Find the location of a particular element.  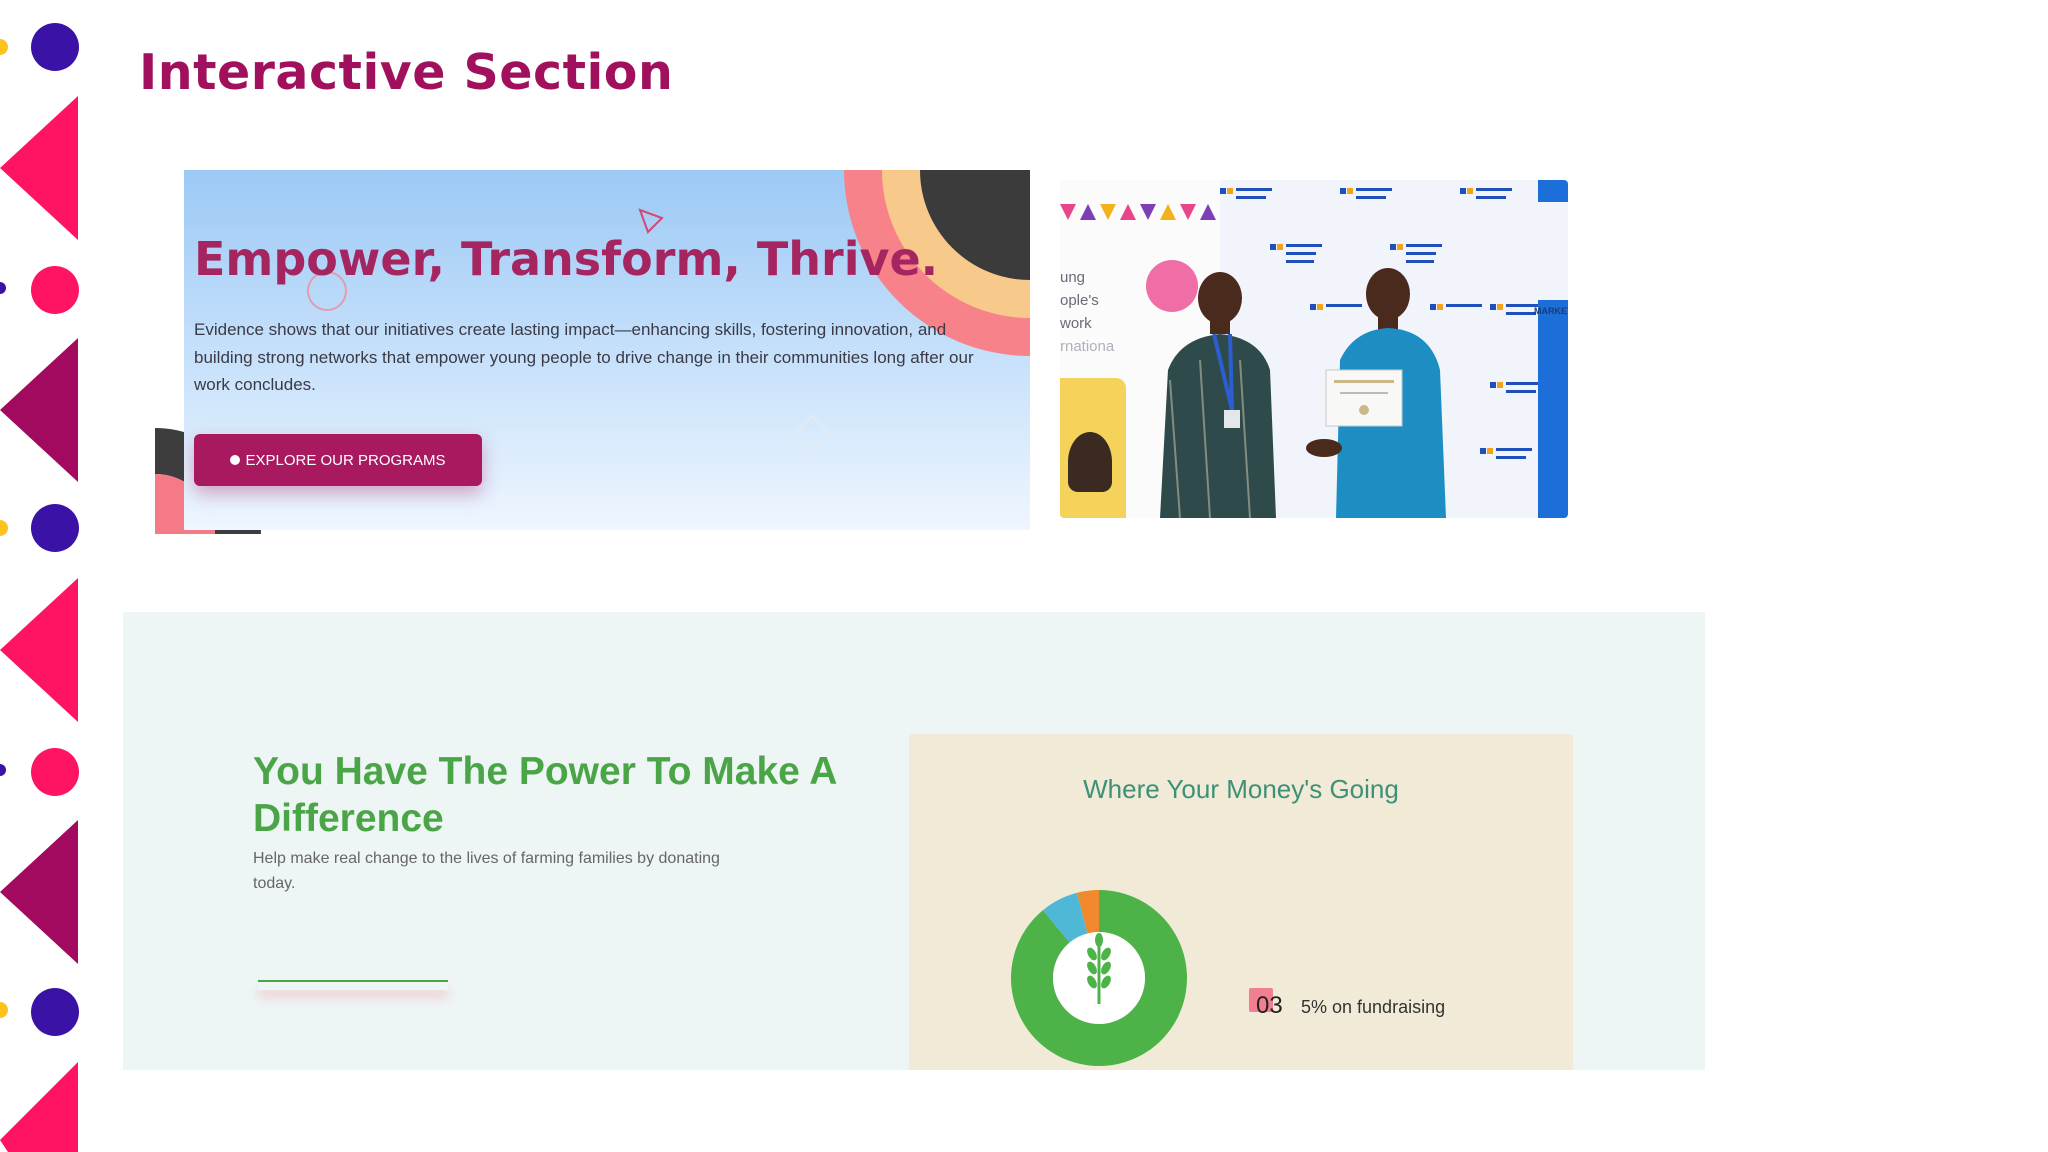

people-illustration is located at coordinates (1303, 393).